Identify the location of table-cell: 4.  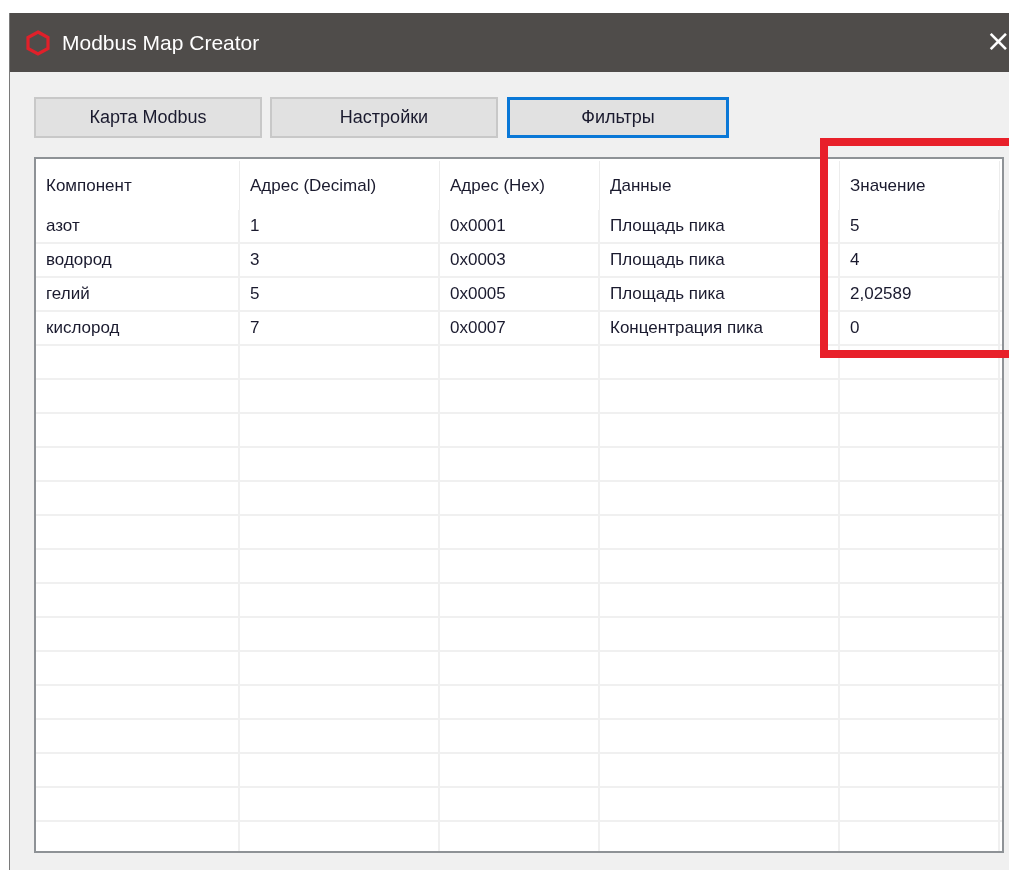
(920, 260).